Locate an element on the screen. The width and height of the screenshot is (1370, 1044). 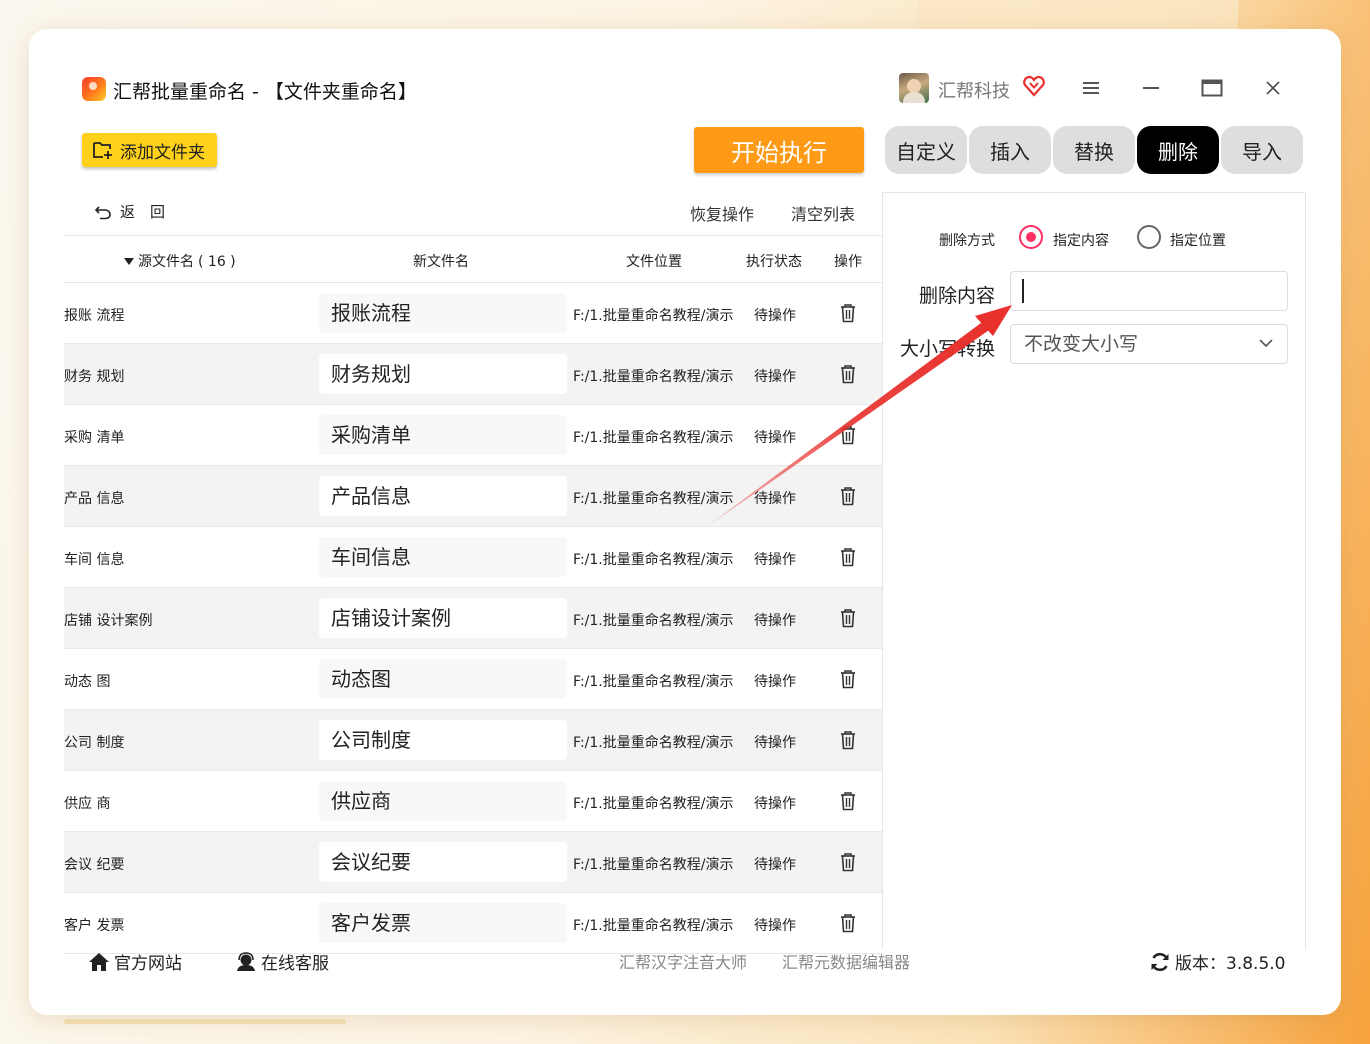
version-label: 版本：3.8.5.0 is located at coordinates (1230, 964).